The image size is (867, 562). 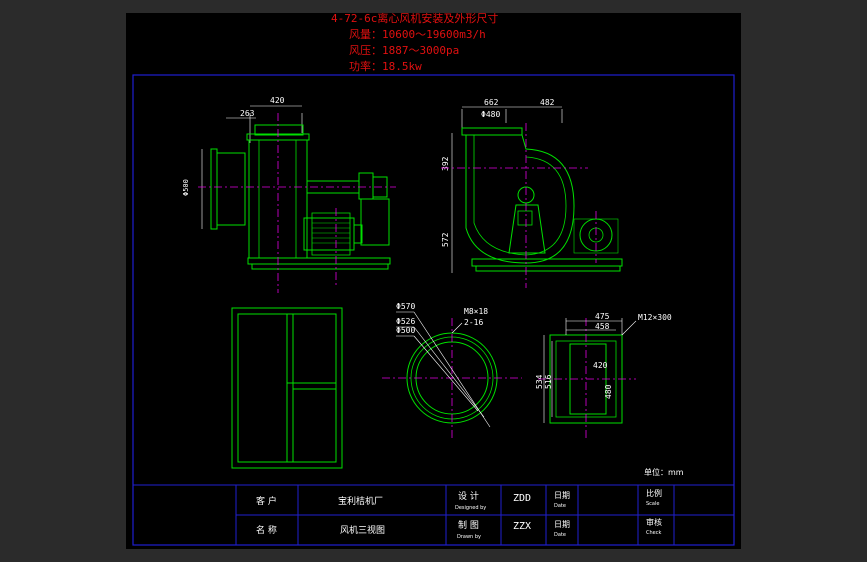 What do you see at coordinates (652, 504) in the screenshot?
I see `scale-sub: Scale` at bounding box center [652, 504].